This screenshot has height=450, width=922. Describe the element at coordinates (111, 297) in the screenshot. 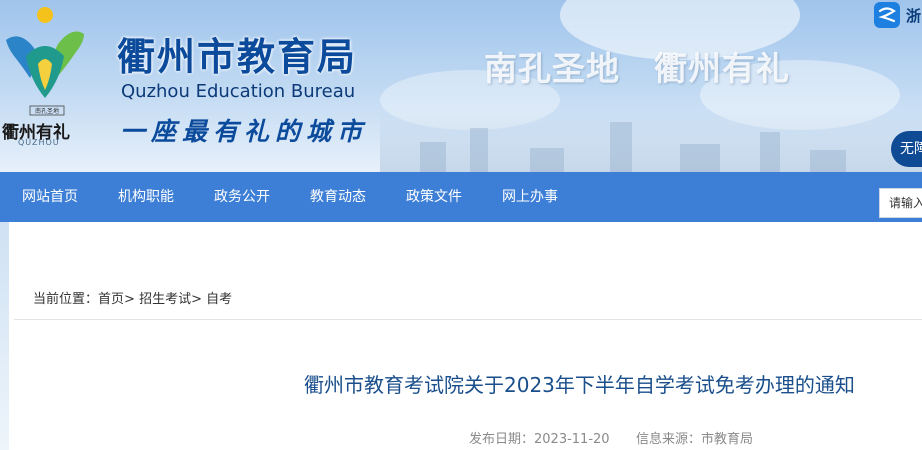

I see `breadcrumb-link-home: 首页` at that location.